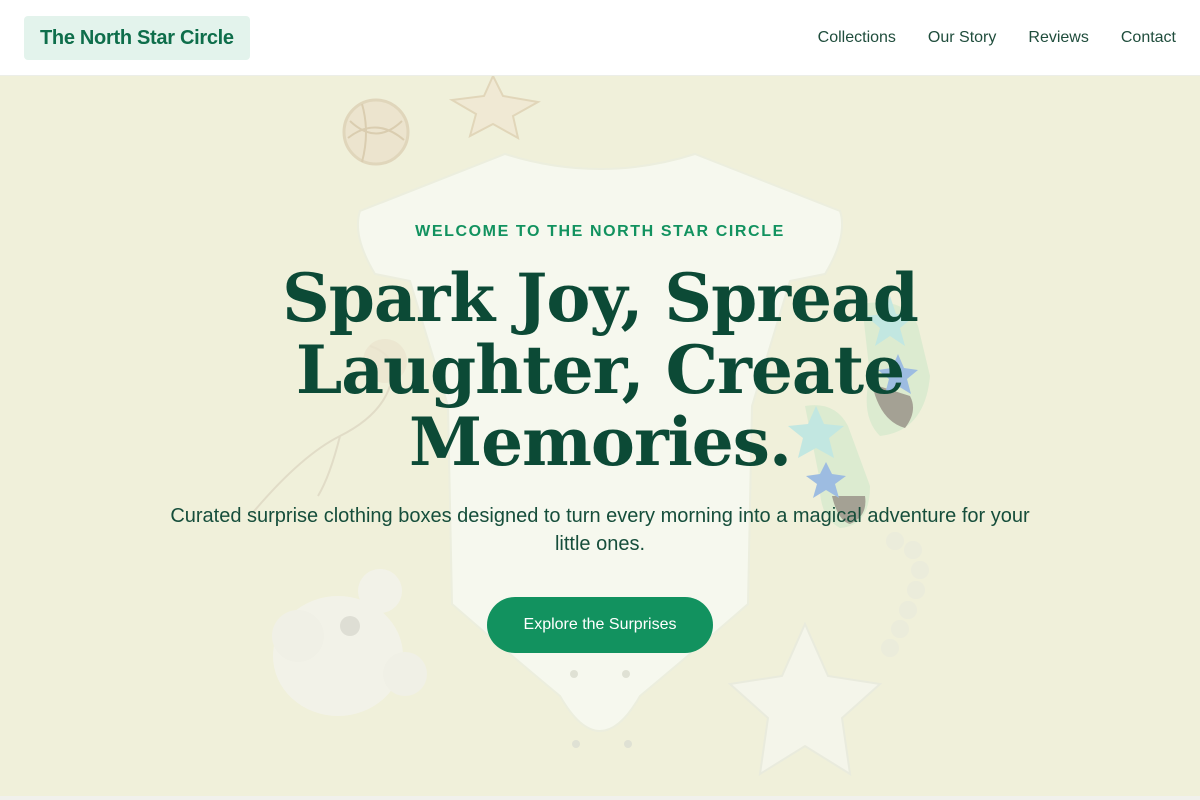  I want to click on nav-collections: Collections, so click(857, 38).